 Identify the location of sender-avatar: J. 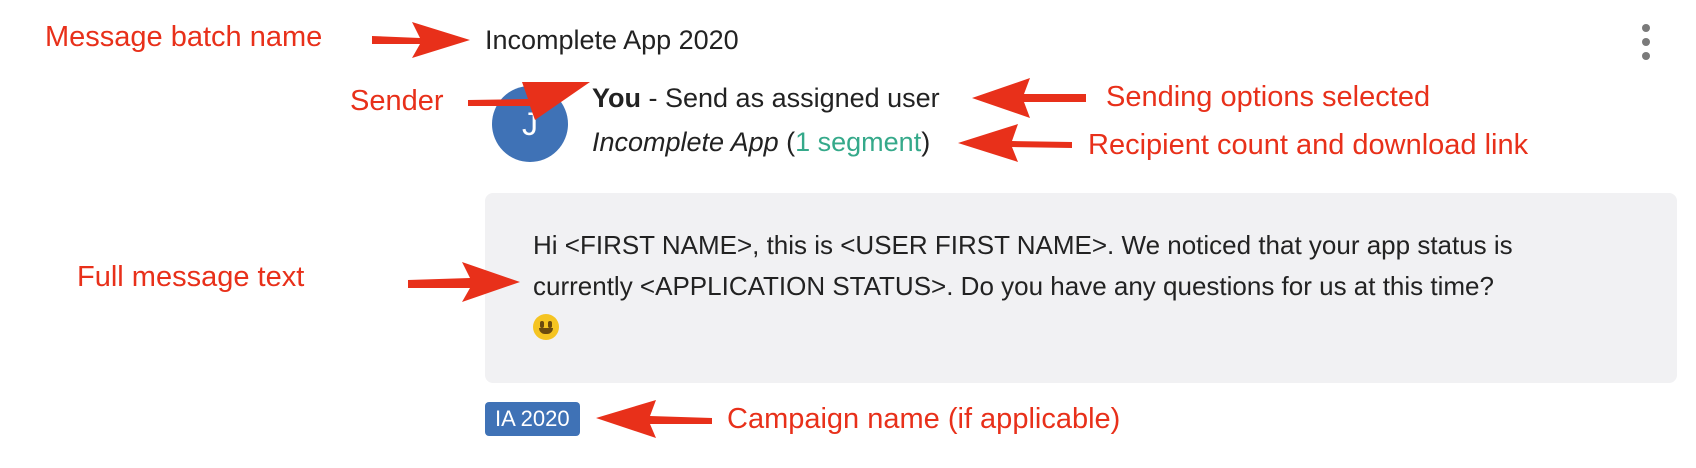
(530, 124).